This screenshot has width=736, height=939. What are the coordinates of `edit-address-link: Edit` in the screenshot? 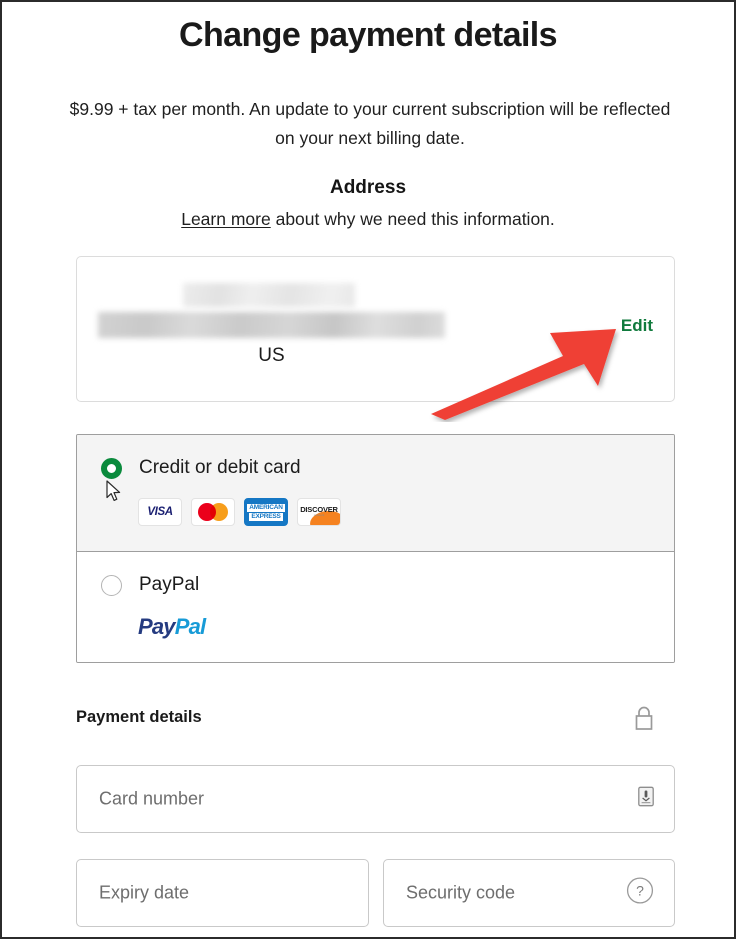 It's located at (637, 326).